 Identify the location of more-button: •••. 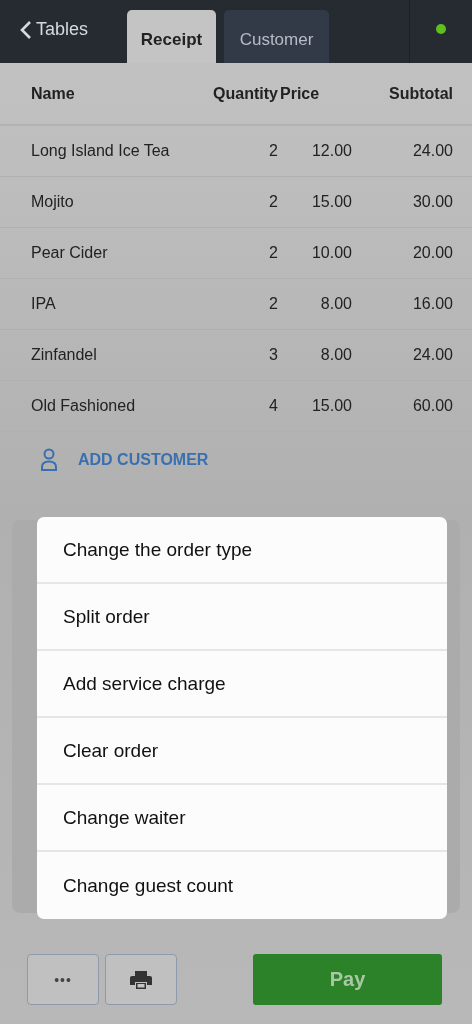
(63, 979).